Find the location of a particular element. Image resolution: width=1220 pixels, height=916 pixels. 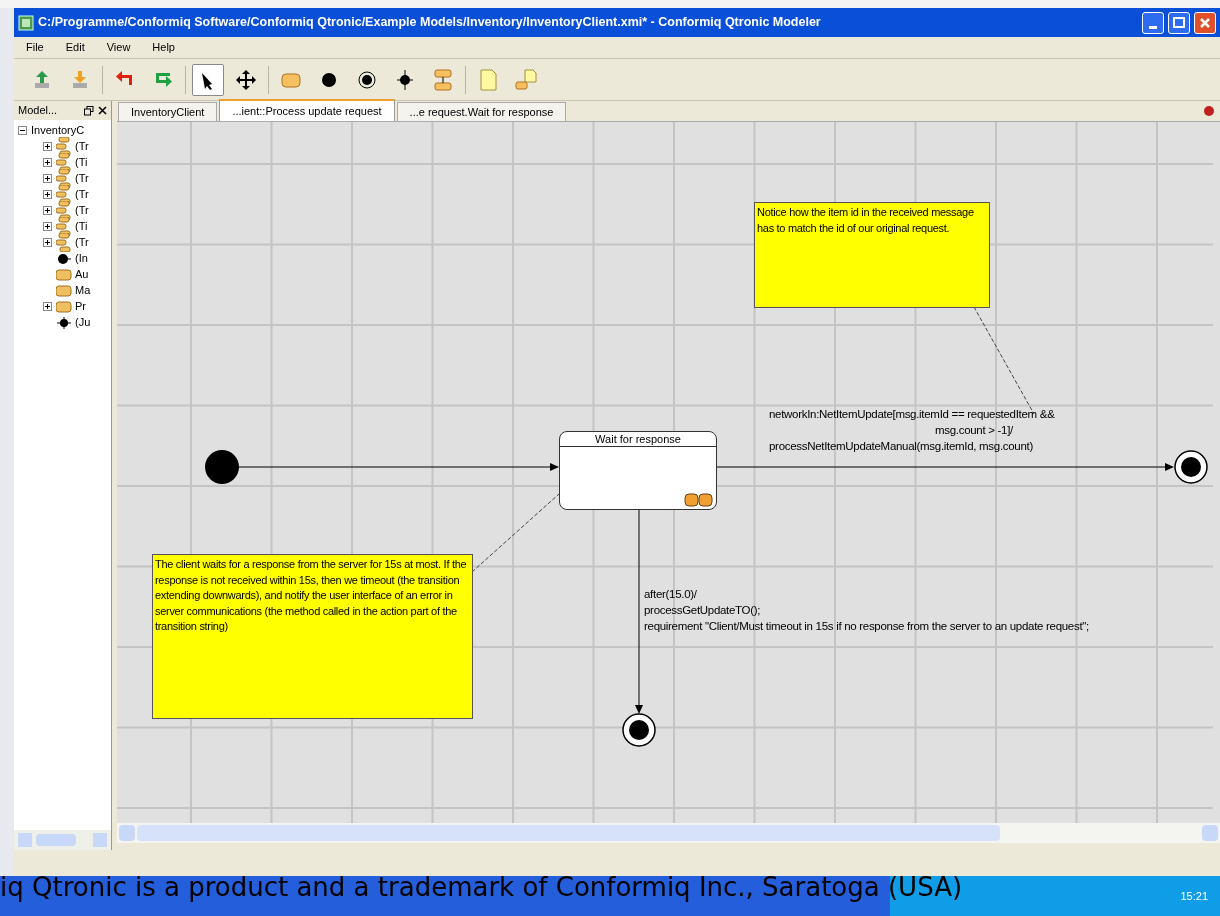

app-icon is located at coordinates (26, 22).